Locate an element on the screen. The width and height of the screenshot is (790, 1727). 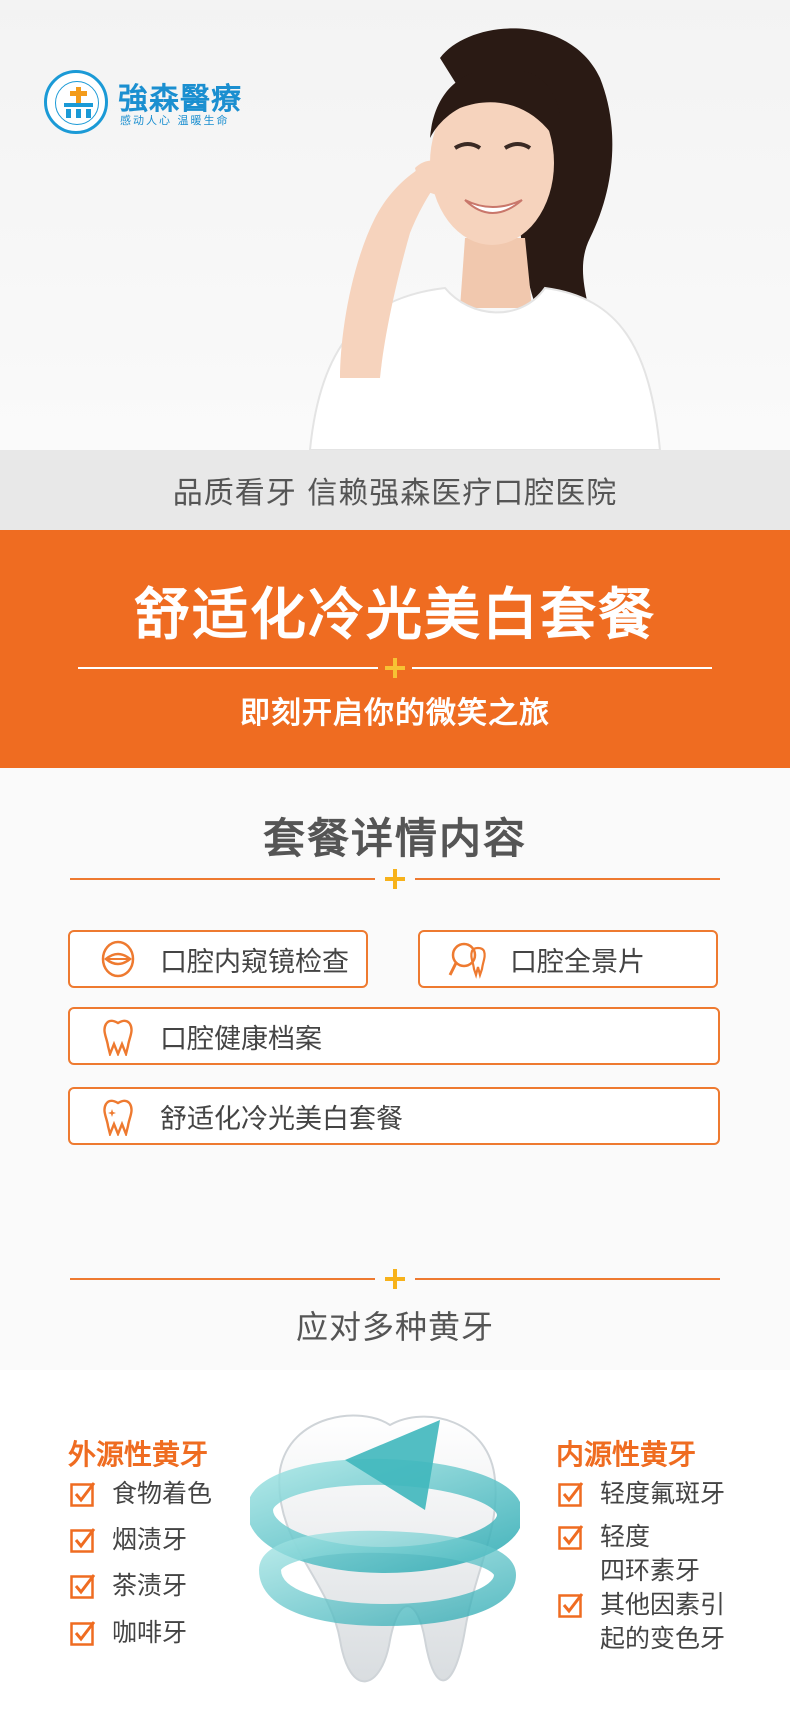
banner-subtitle: 即刻开启你的微笑之旅 is located at coordinates (395, 713).